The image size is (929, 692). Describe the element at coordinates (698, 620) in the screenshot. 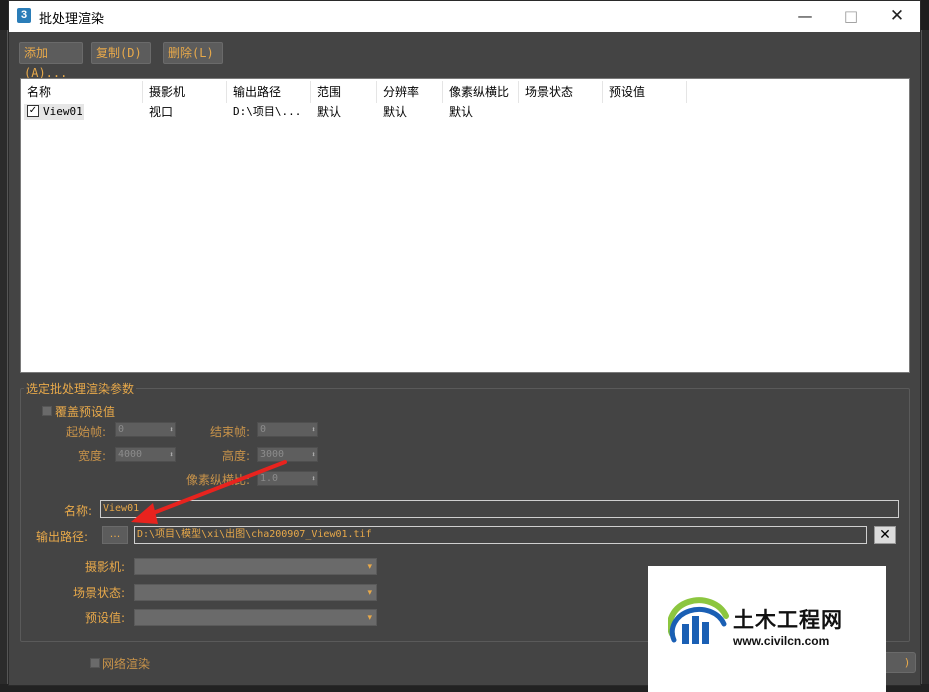

I see `civilcn-logo-icon` at that location.